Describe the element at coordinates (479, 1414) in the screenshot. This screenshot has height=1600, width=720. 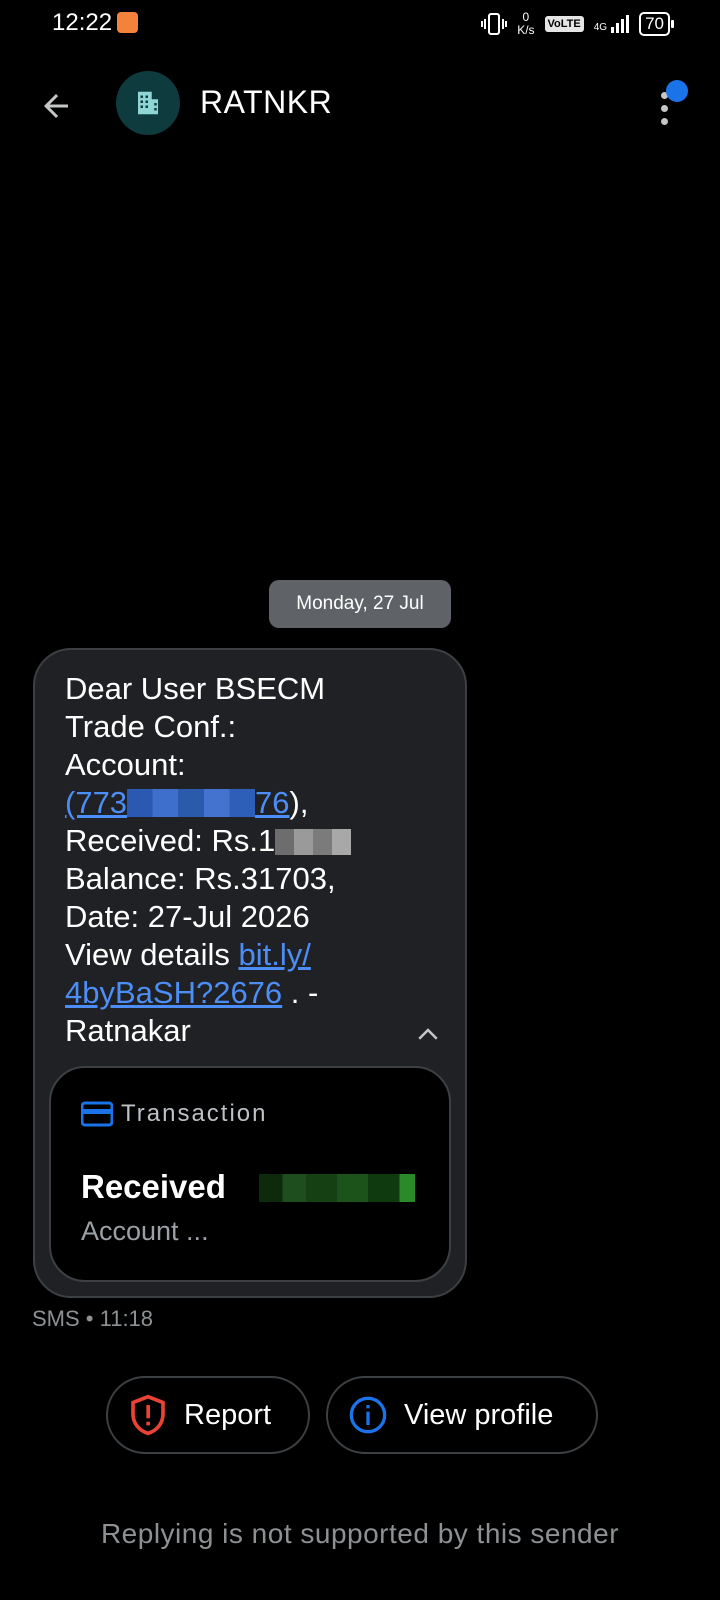
I see `view-profile-label: View profile` at that location.